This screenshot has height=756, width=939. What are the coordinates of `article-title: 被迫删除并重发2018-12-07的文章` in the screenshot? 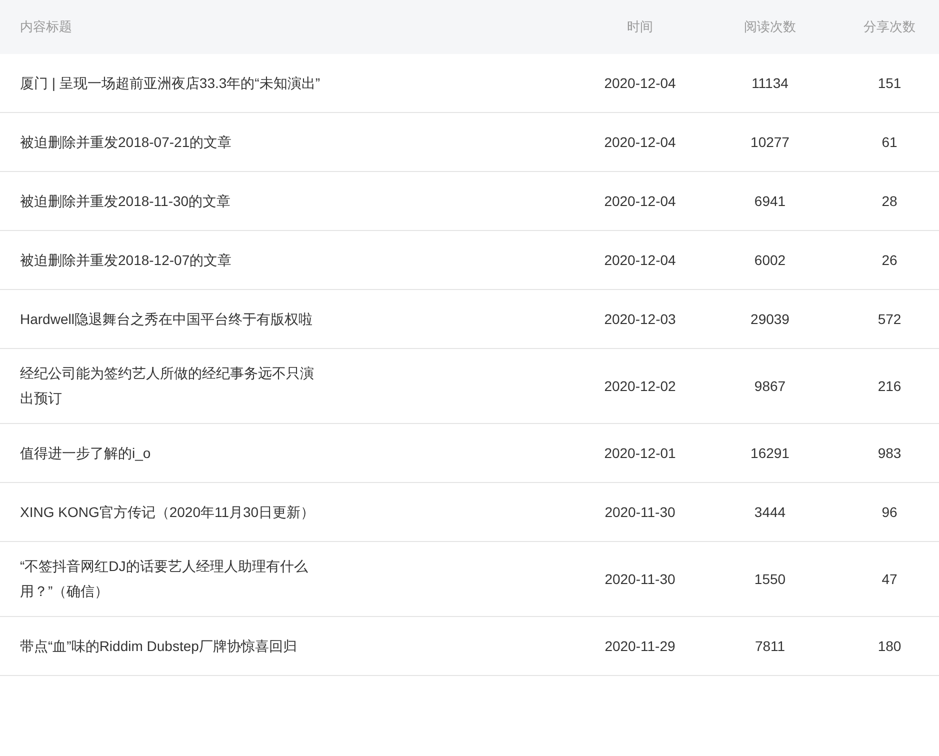 It's located at (126, 260).